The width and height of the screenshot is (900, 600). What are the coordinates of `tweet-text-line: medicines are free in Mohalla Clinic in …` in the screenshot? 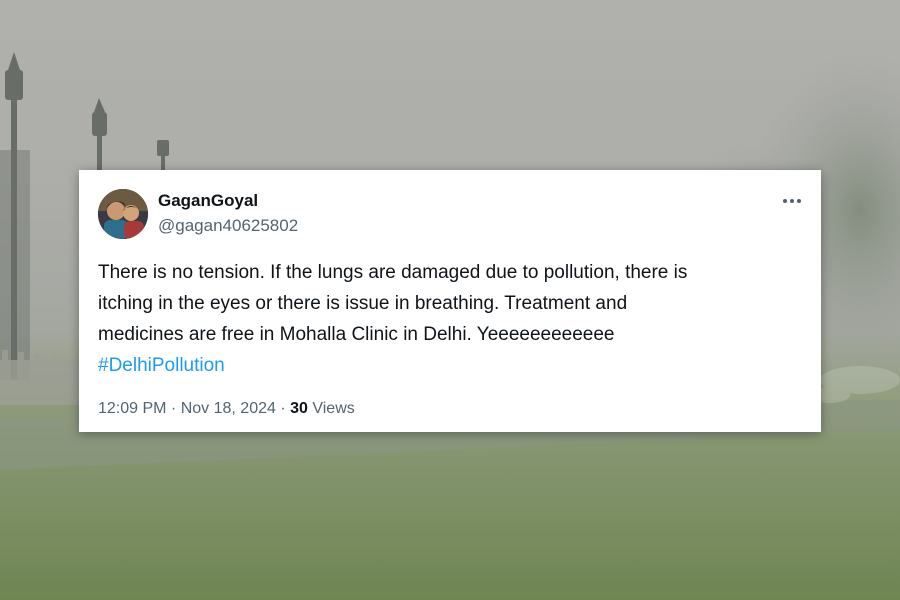 It's located at (356, 334).